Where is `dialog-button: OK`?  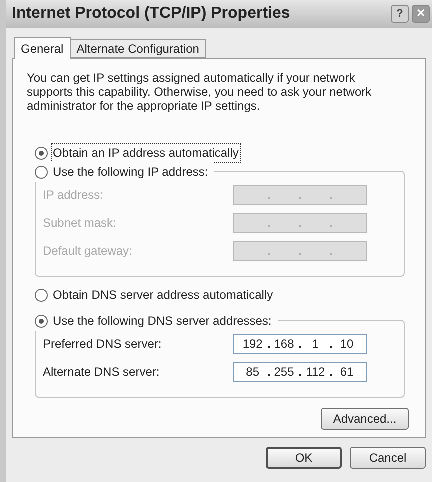 dialog-button: OK is located at coordinates (304, 458).